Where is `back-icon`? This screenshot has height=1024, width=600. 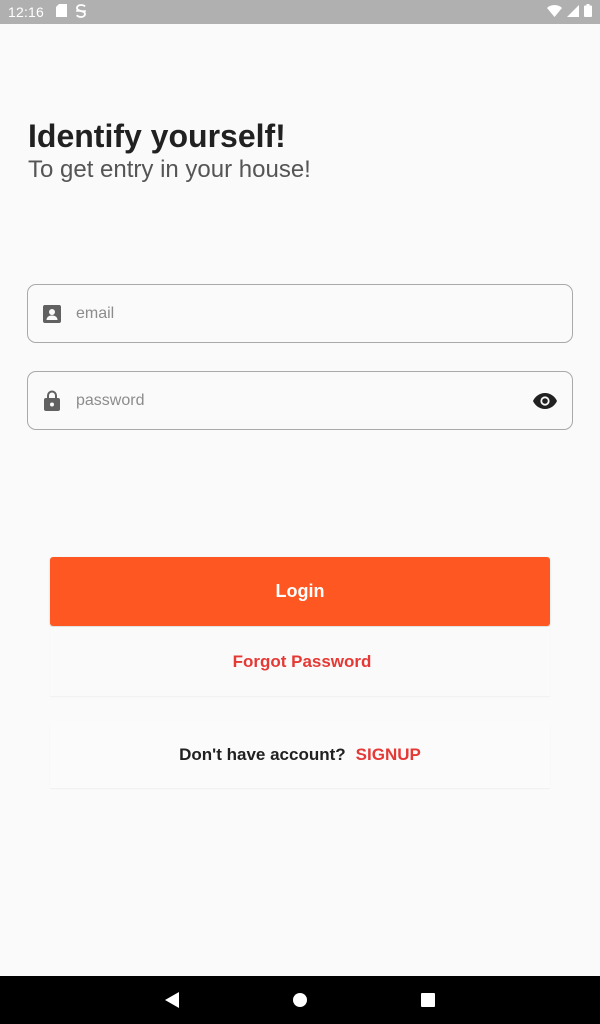 back-icon is located at coordinates (172, 1000).